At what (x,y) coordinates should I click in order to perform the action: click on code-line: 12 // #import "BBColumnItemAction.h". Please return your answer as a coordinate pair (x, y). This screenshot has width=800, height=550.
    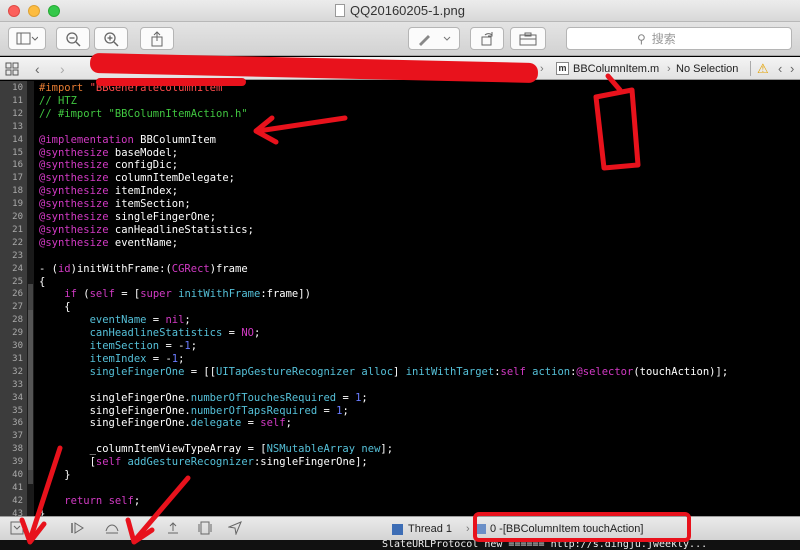
    Looking at the image, I should click on (400, 114).